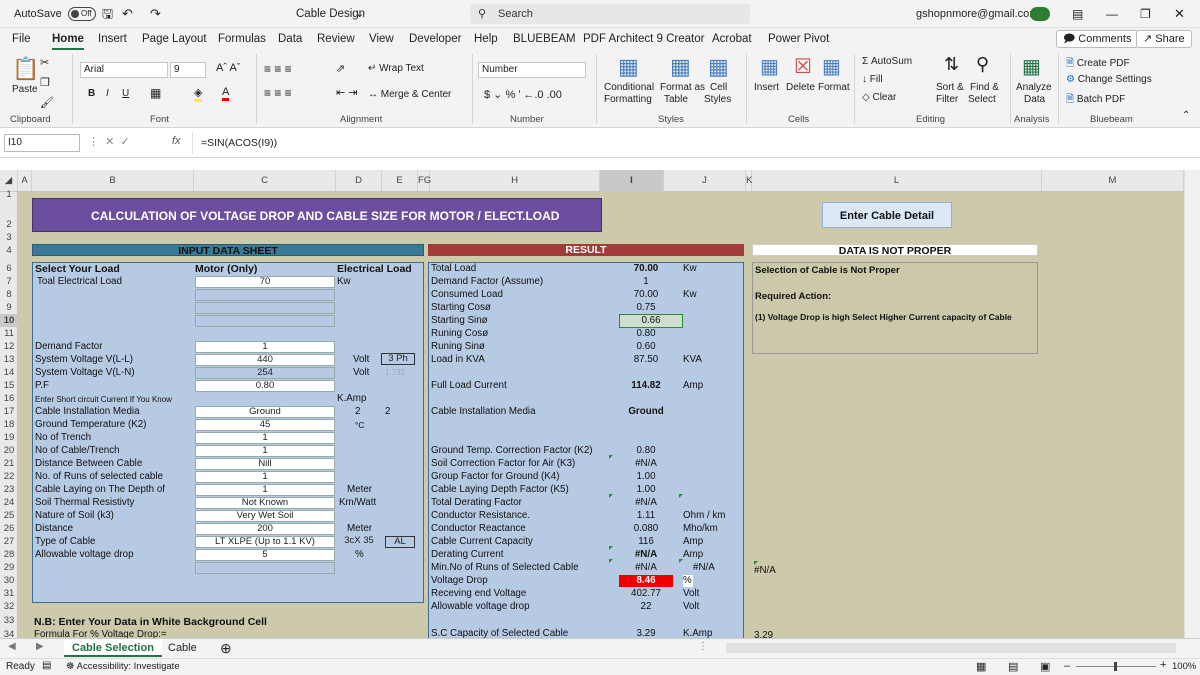 Image resolution: width=1200 pixels, height=675 pixels. What do you see at coordinates (265, 555) in the screenshot?
I see `allowable-drop-input: 5` at bounding box center [265, 555].